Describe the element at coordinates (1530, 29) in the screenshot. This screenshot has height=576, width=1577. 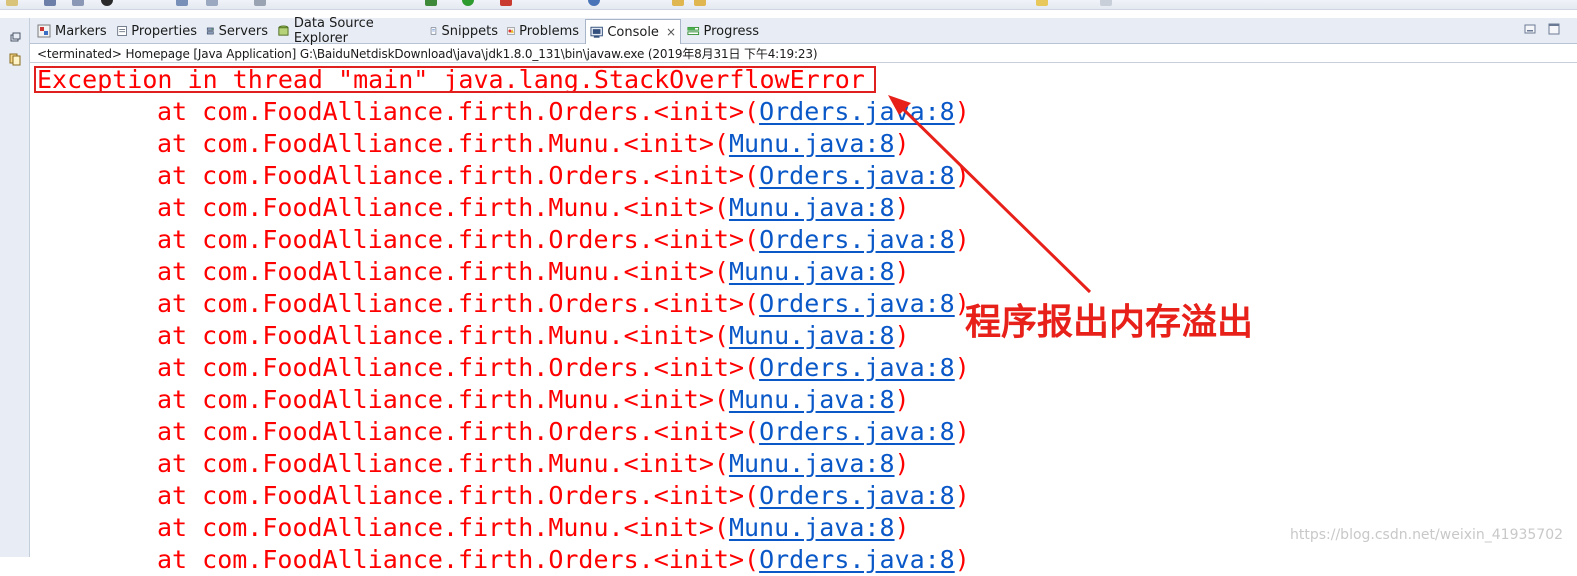
I see `minimize-icon` at that location.